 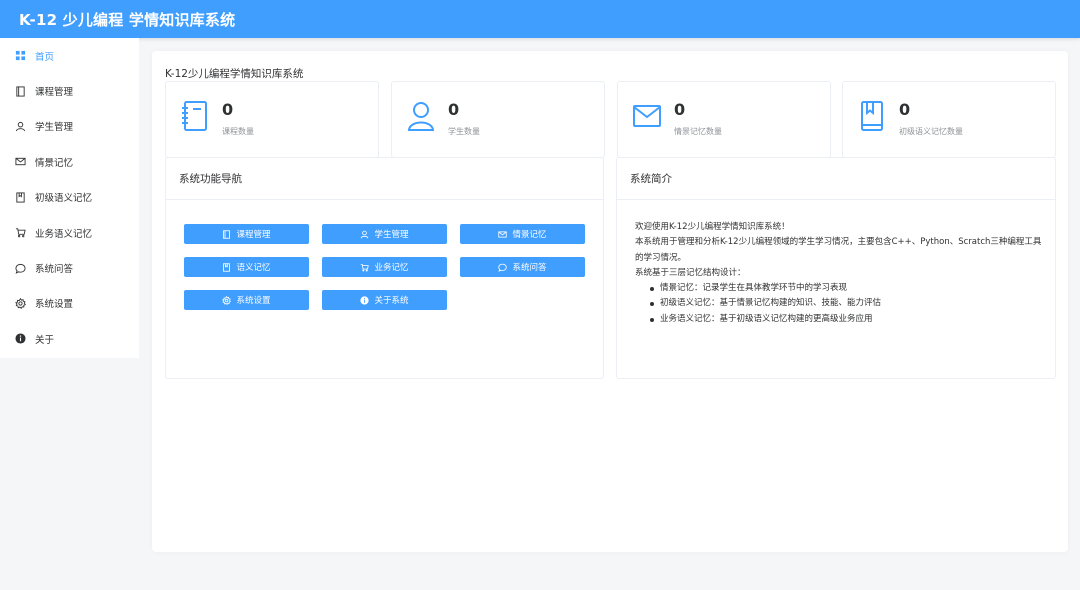 What do you see at coordinates (847, 319) in the screenshot?
I see `list-item: 业务语义记忆：基于初级语义记忆构建的更高级业务应用` at bounding box center [847, 319].